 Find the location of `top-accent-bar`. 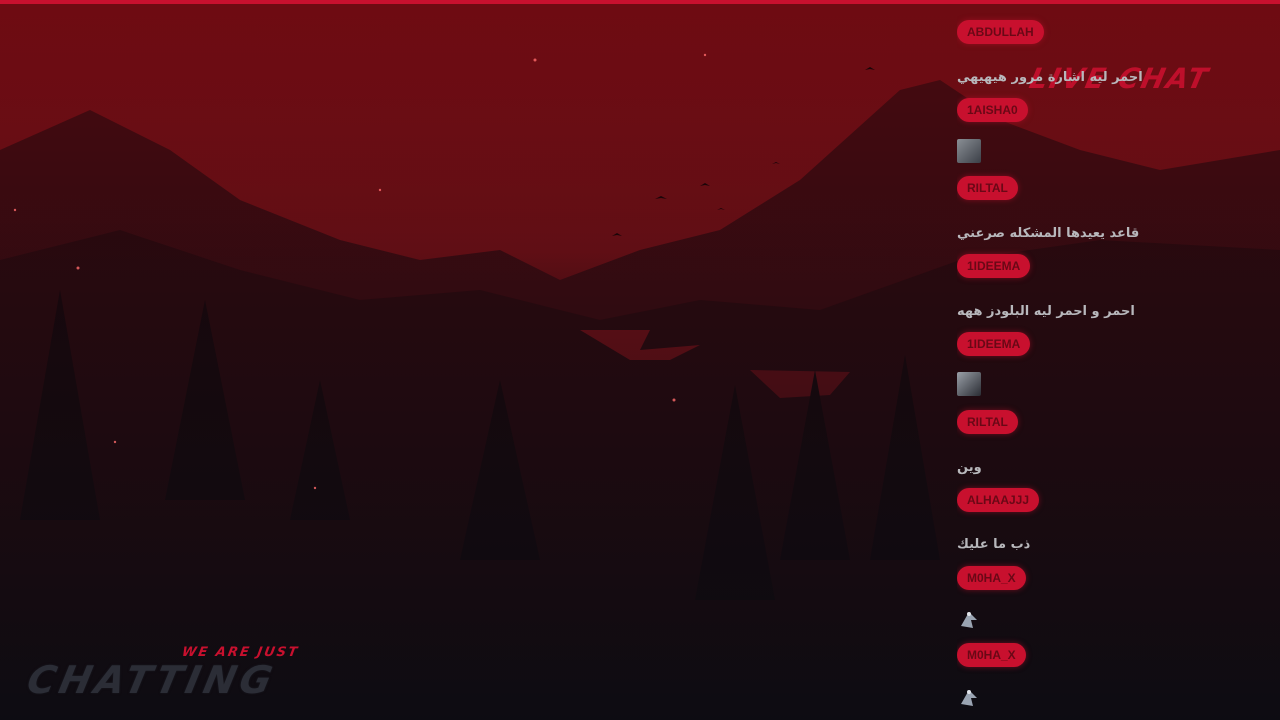

top-accent-bar is located at coordinates (640, 2).